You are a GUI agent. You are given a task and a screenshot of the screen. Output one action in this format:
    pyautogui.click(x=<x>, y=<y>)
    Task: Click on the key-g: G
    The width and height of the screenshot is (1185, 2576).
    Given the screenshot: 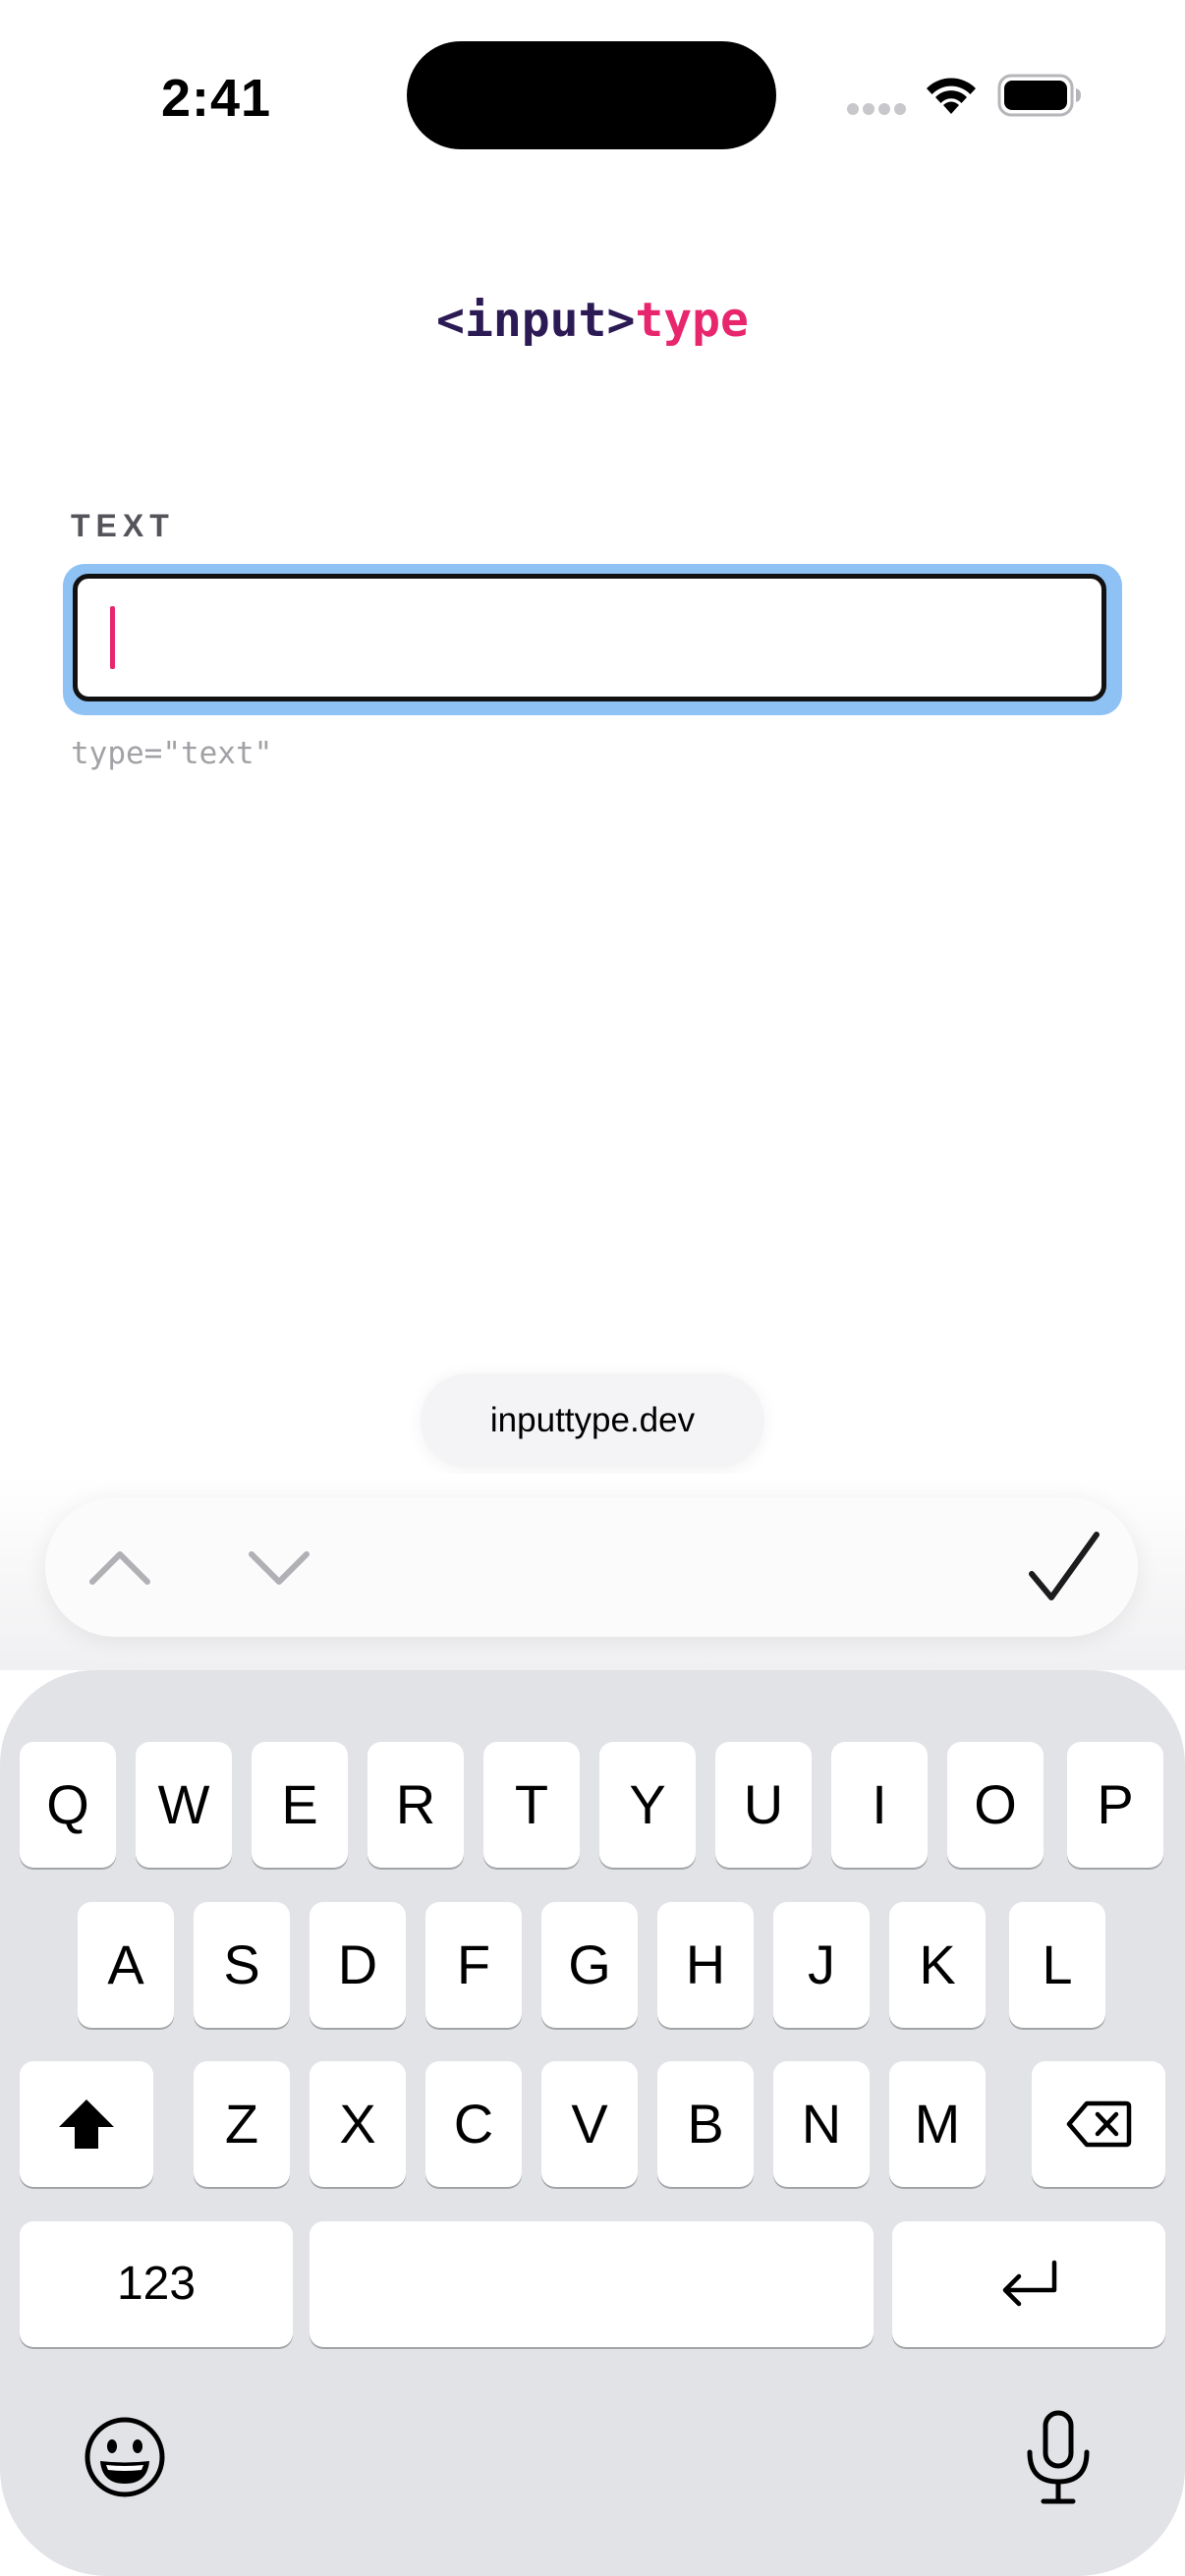 What is the action you would take?
    pyautogui.click(x=590, y=1965)
    